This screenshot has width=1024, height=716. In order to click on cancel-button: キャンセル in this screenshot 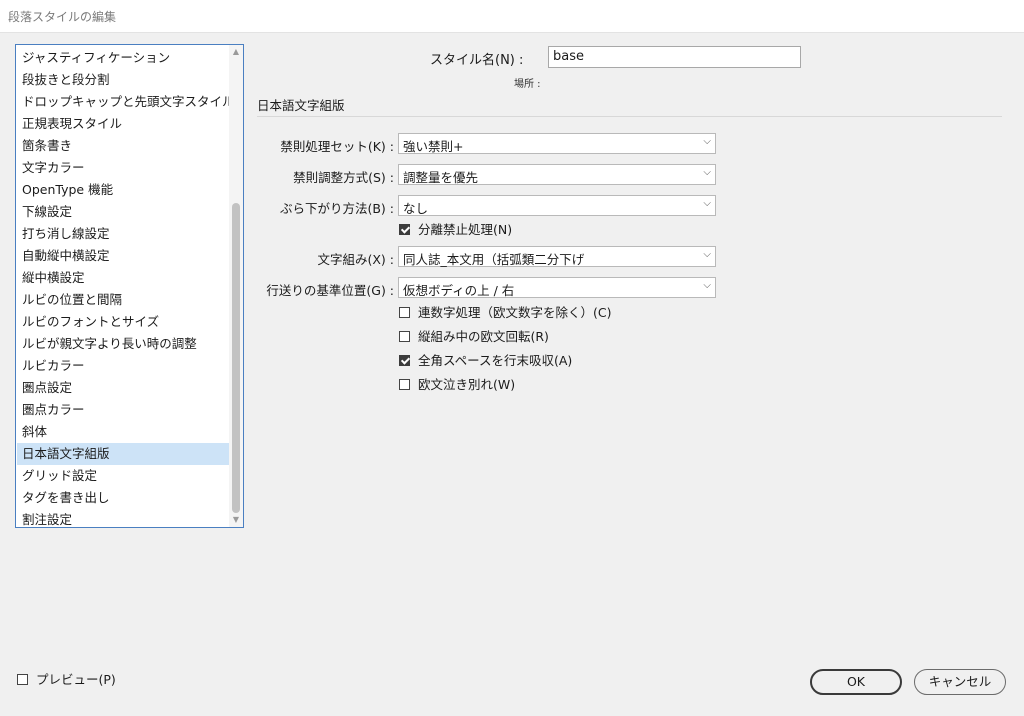, I will do `click(960, 682)`.